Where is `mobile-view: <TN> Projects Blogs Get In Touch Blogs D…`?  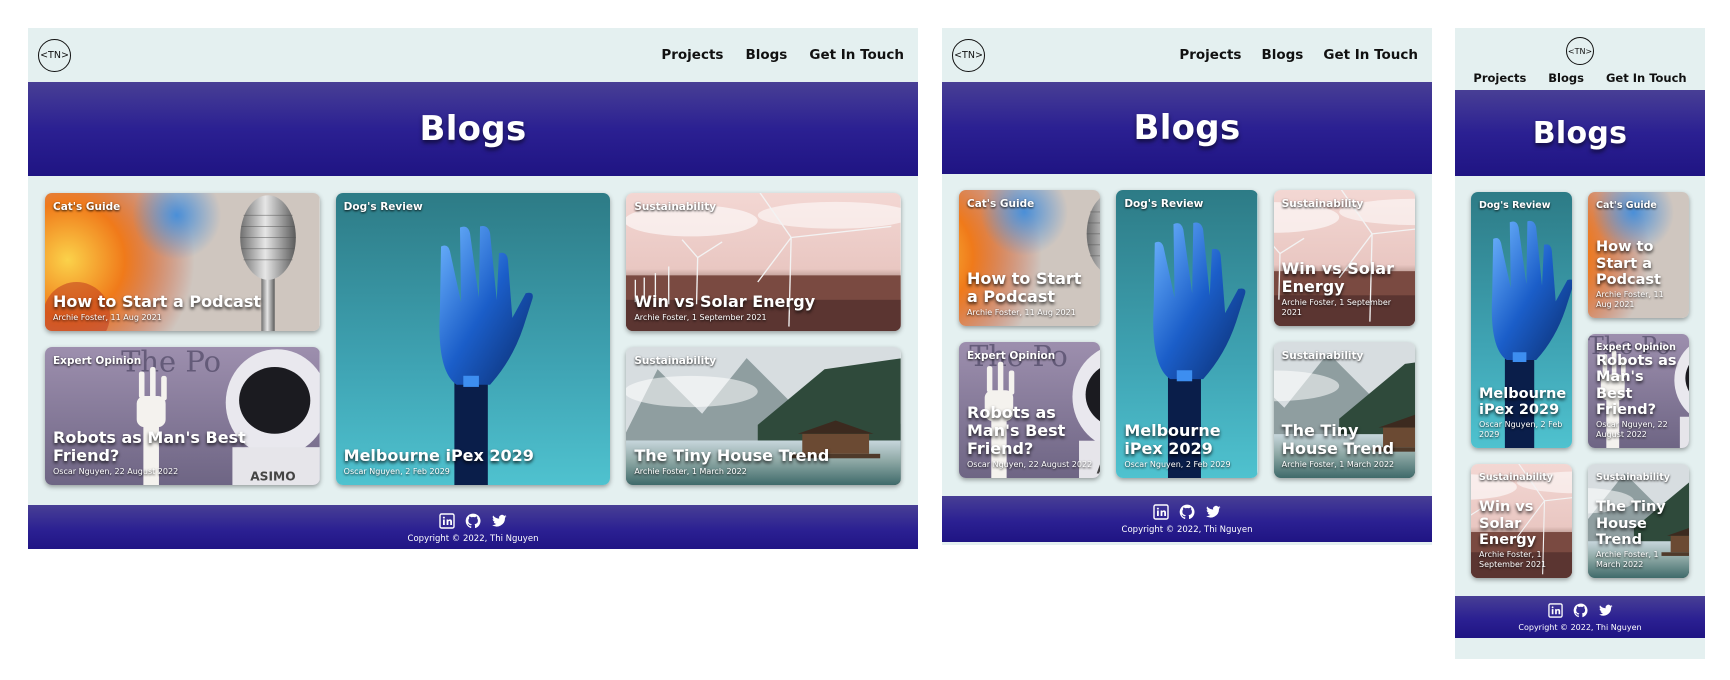
mobile-view: <TN> Projects Blogs Get In Touch Blogs D… is located at coordinates (1580, 343).